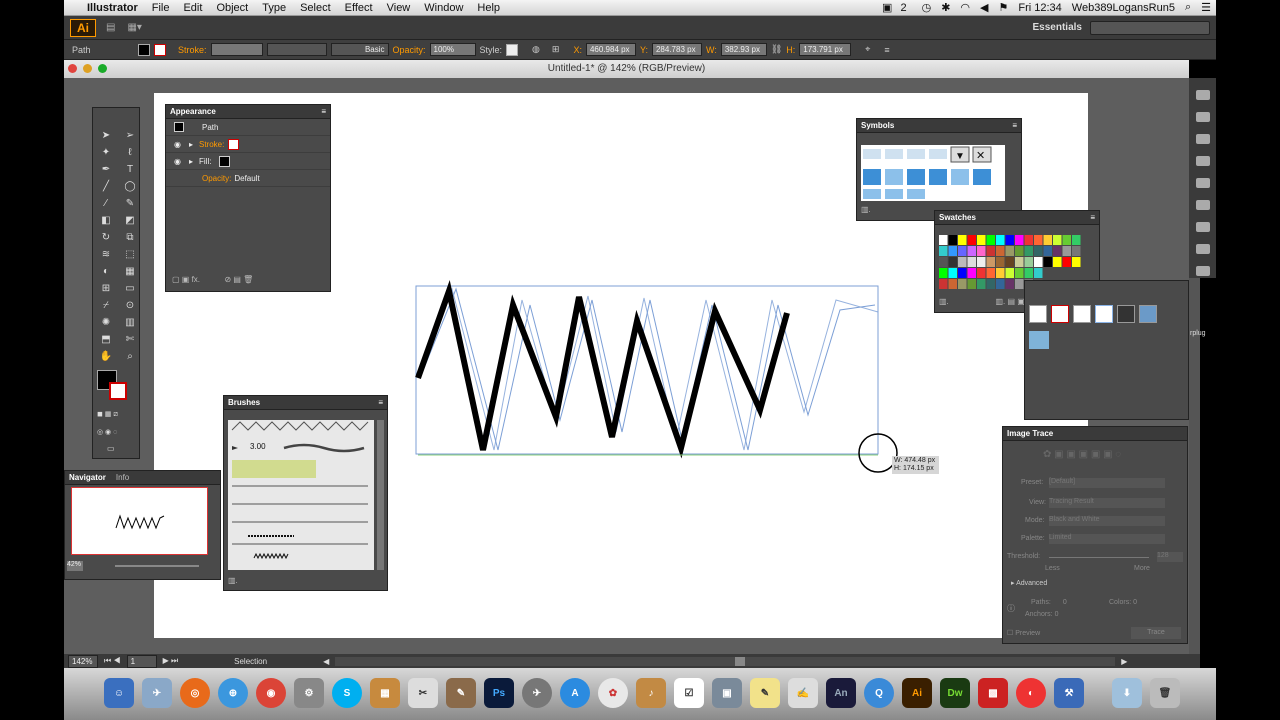 The image size is (1280, 720). Describe the element at coordinates (575, 693) in the screenshot. I see `app-store-icon: A` at that location.